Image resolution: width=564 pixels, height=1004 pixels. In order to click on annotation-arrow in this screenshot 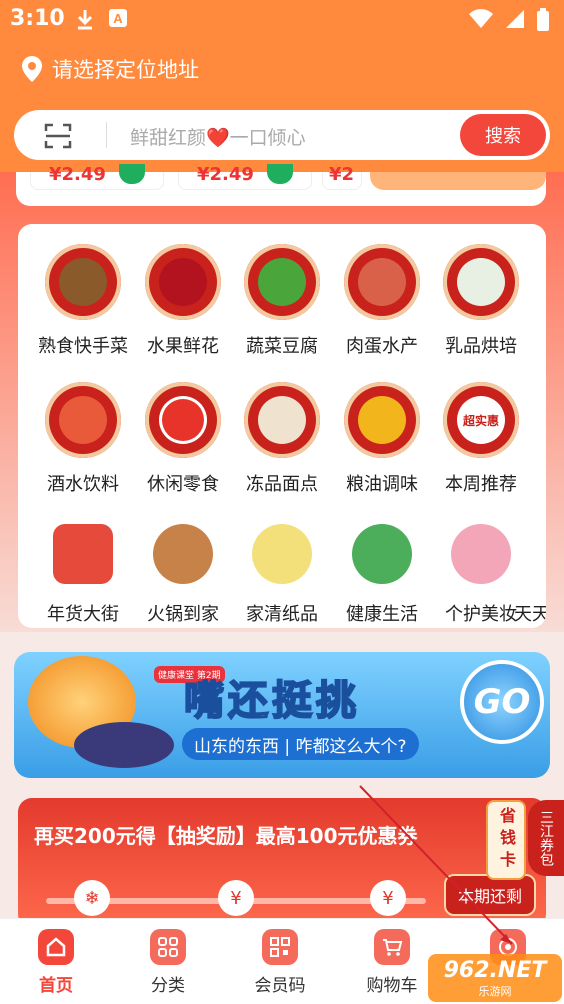, I will do `click(436, 865)`.